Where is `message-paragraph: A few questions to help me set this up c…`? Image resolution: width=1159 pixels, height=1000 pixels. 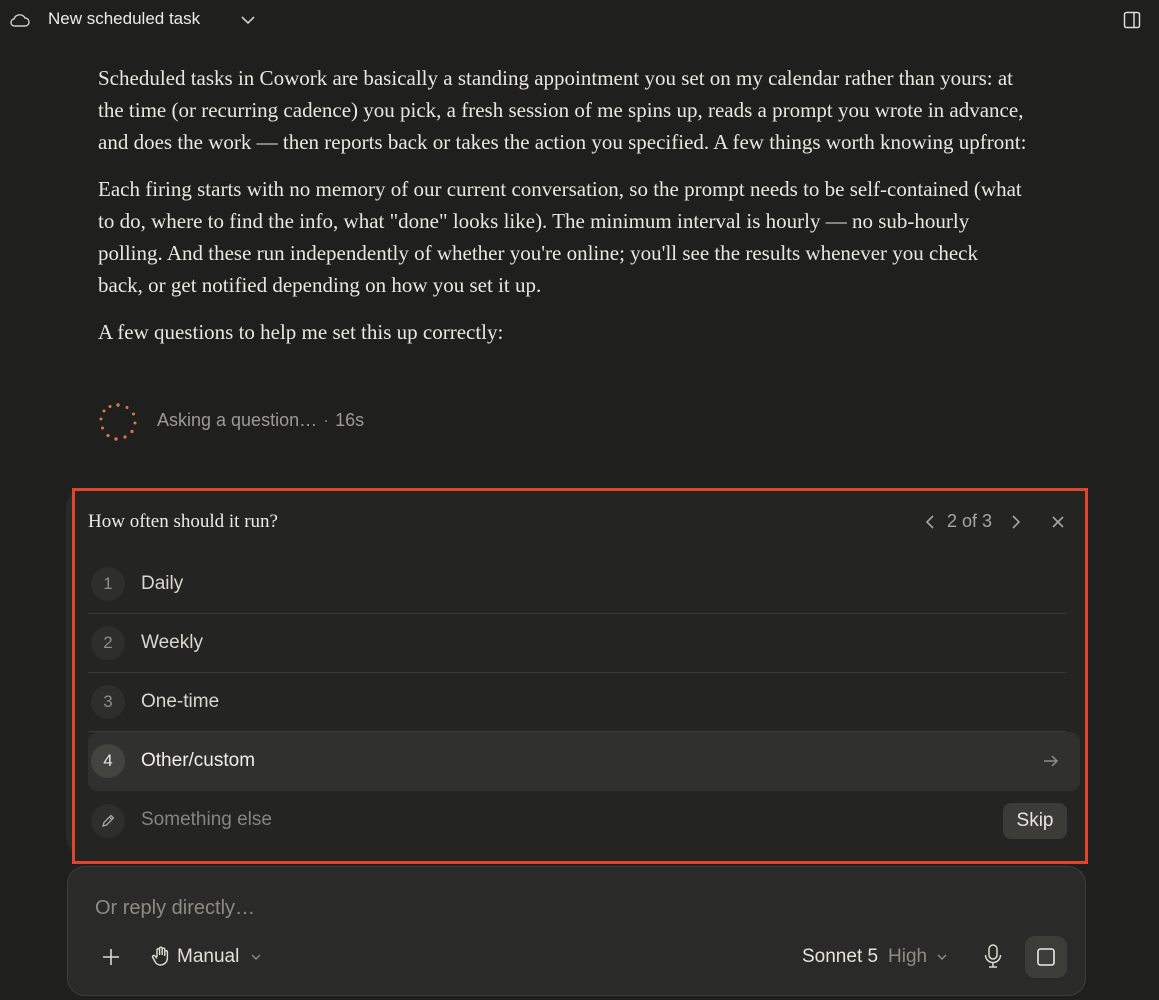 message-paragraph: A few questions to help me set this up c… is located at coordinates (301, 332).